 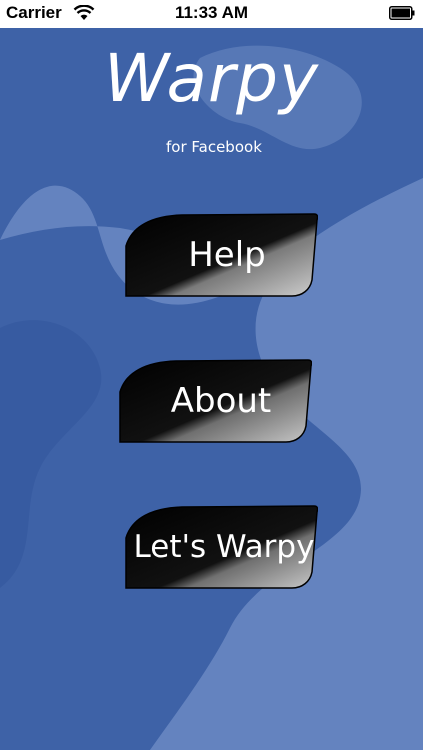 What do you see at coordinates (221, 401) in the screenshot?
I see `about-button-label: About` at bounding box center [221, 401].